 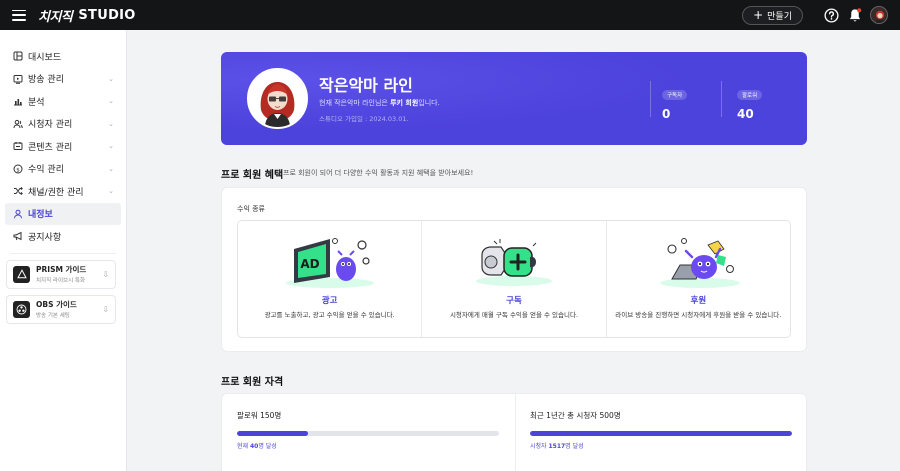 What do you see at coordinates (18, 101) in the screenshot?
I see `analytics-icon` at bounding box center [18, 101].